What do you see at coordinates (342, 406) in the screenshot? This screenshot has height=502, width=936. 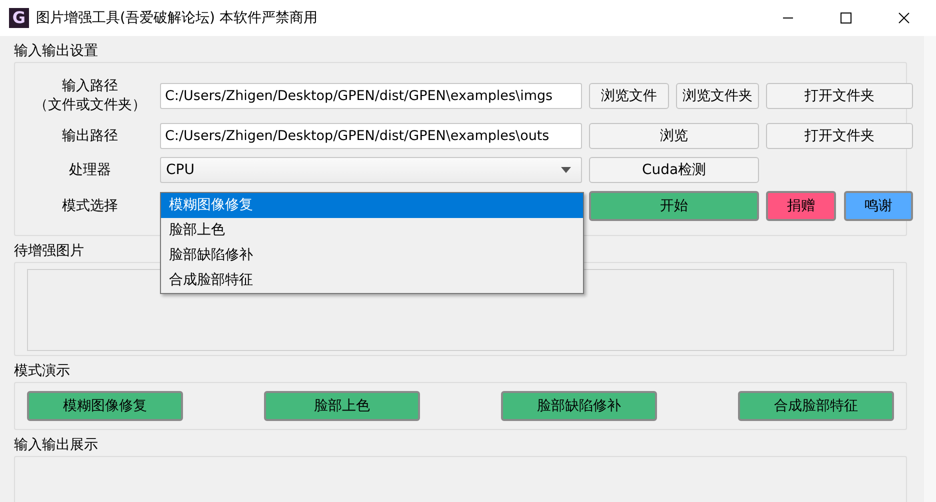 I see `mode-demo-button: 脸部上色` at bounding box center [342, 406].